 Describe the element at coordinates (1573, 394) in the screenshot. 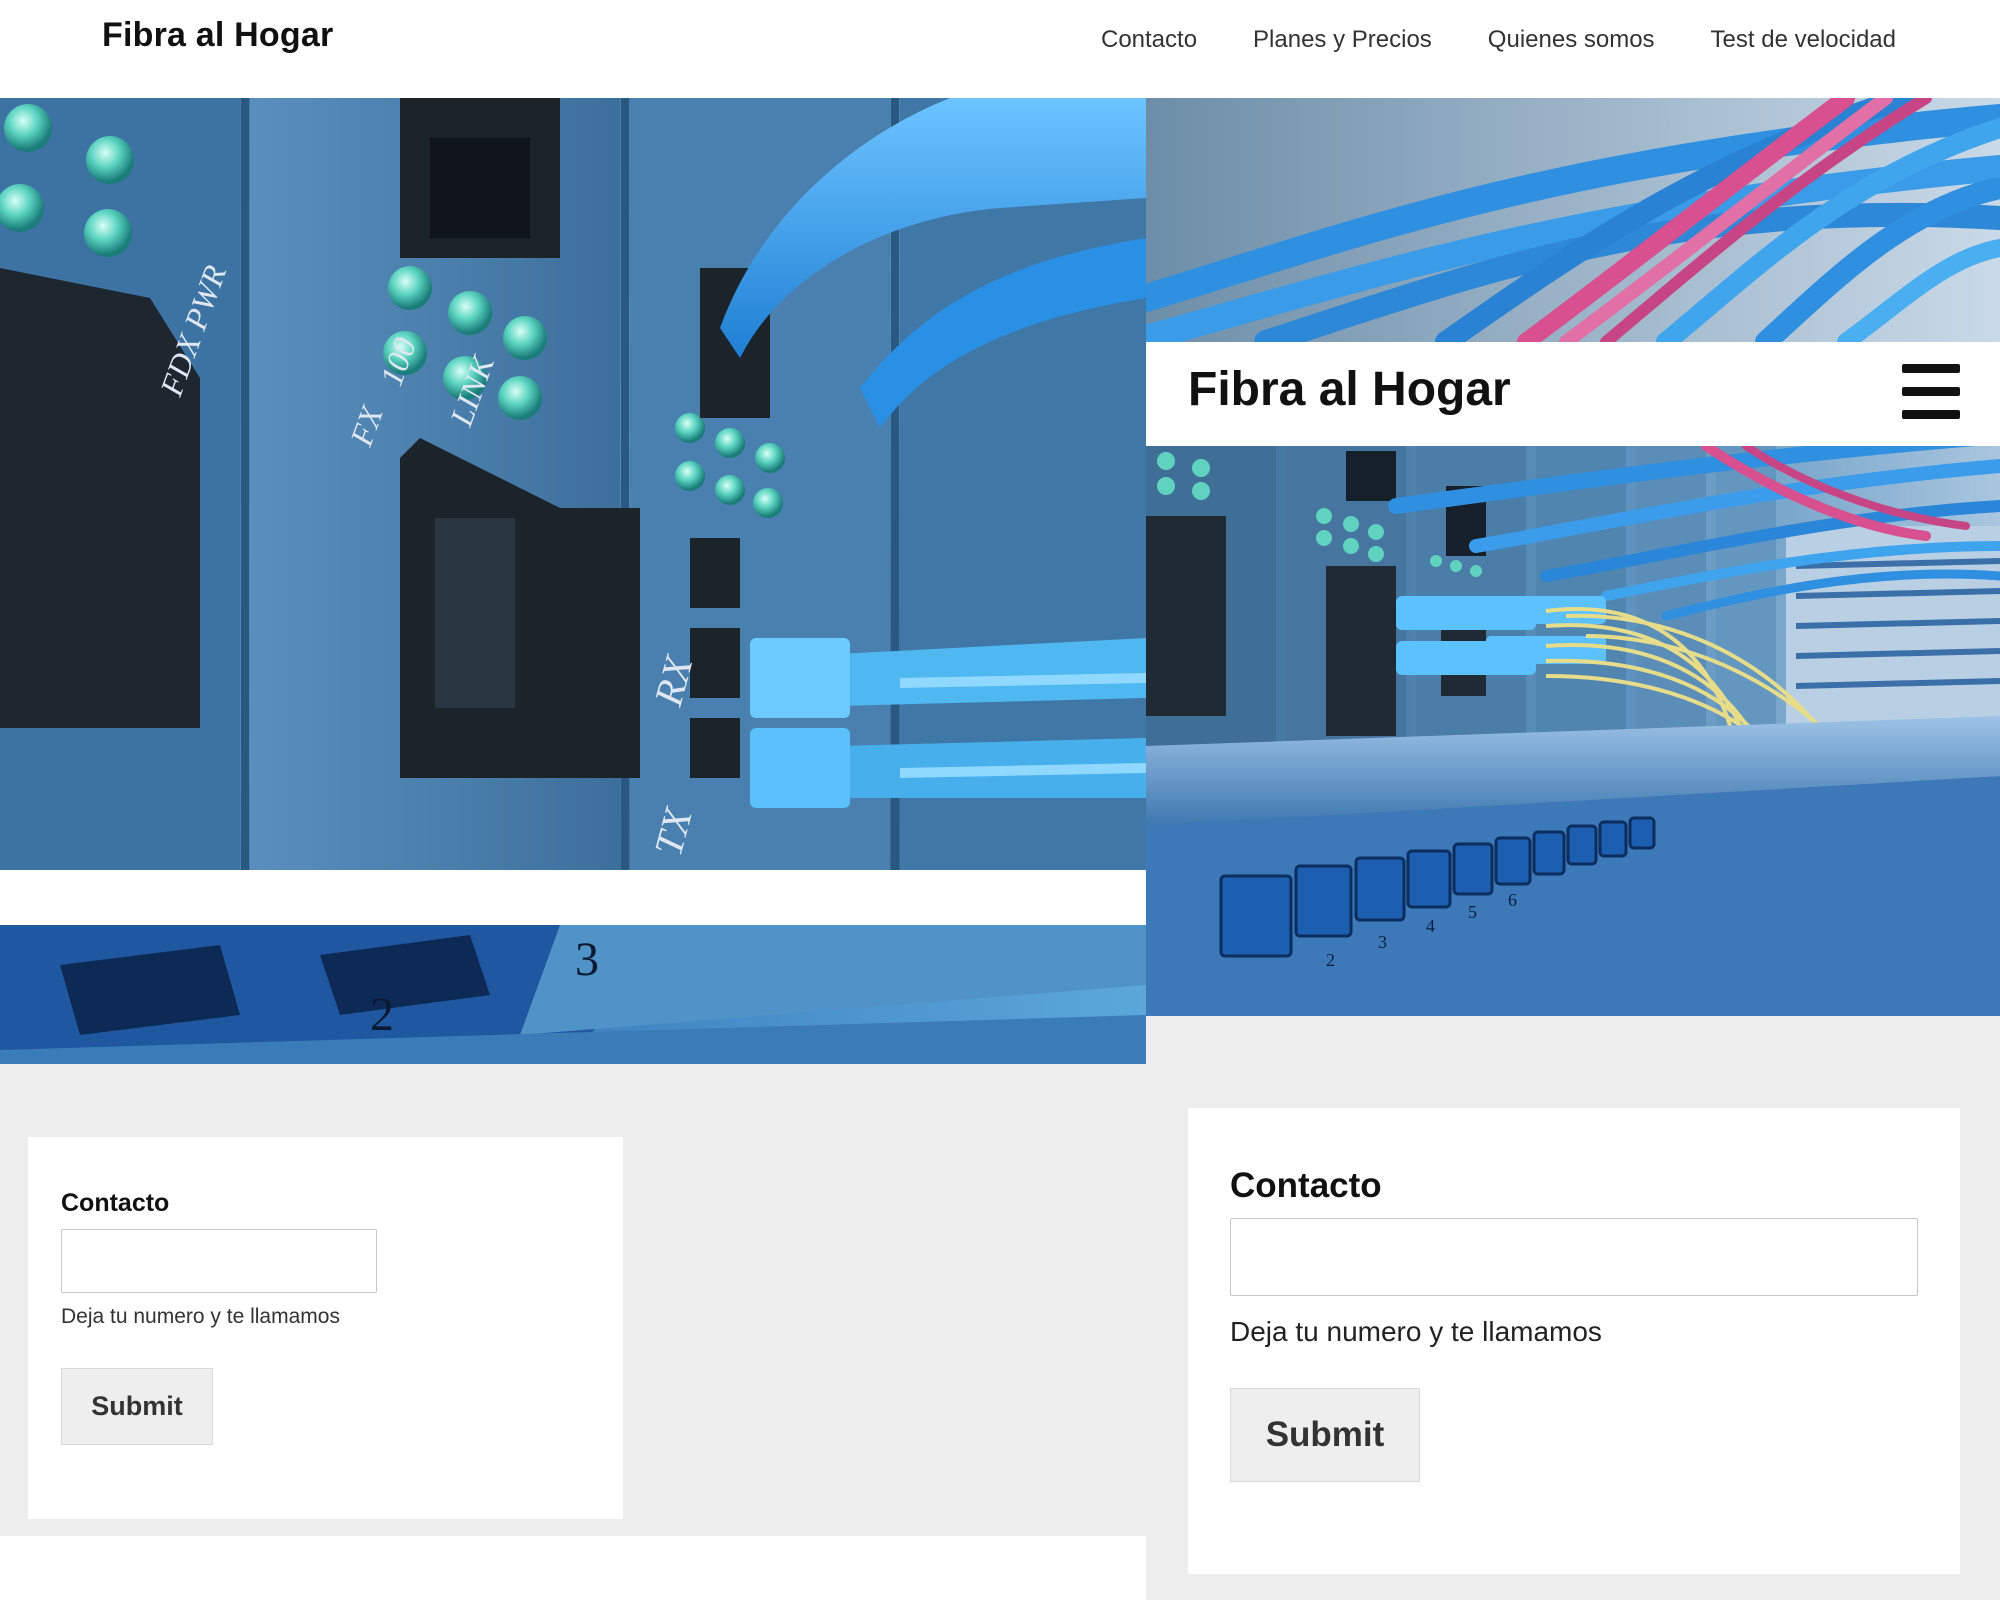

I see `mobile-header: Fibra al Hogar` at that location.